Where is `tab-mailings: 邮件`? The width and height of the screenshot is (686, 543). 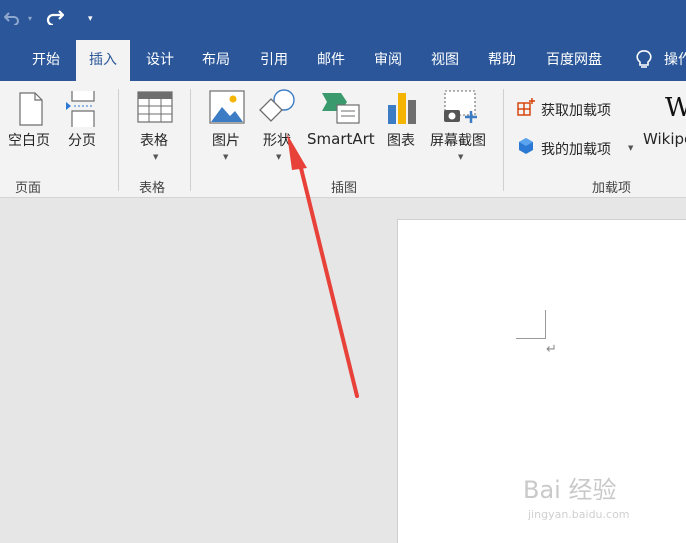
tab-mailings: 邮件 is located at coordinates (331, 60).